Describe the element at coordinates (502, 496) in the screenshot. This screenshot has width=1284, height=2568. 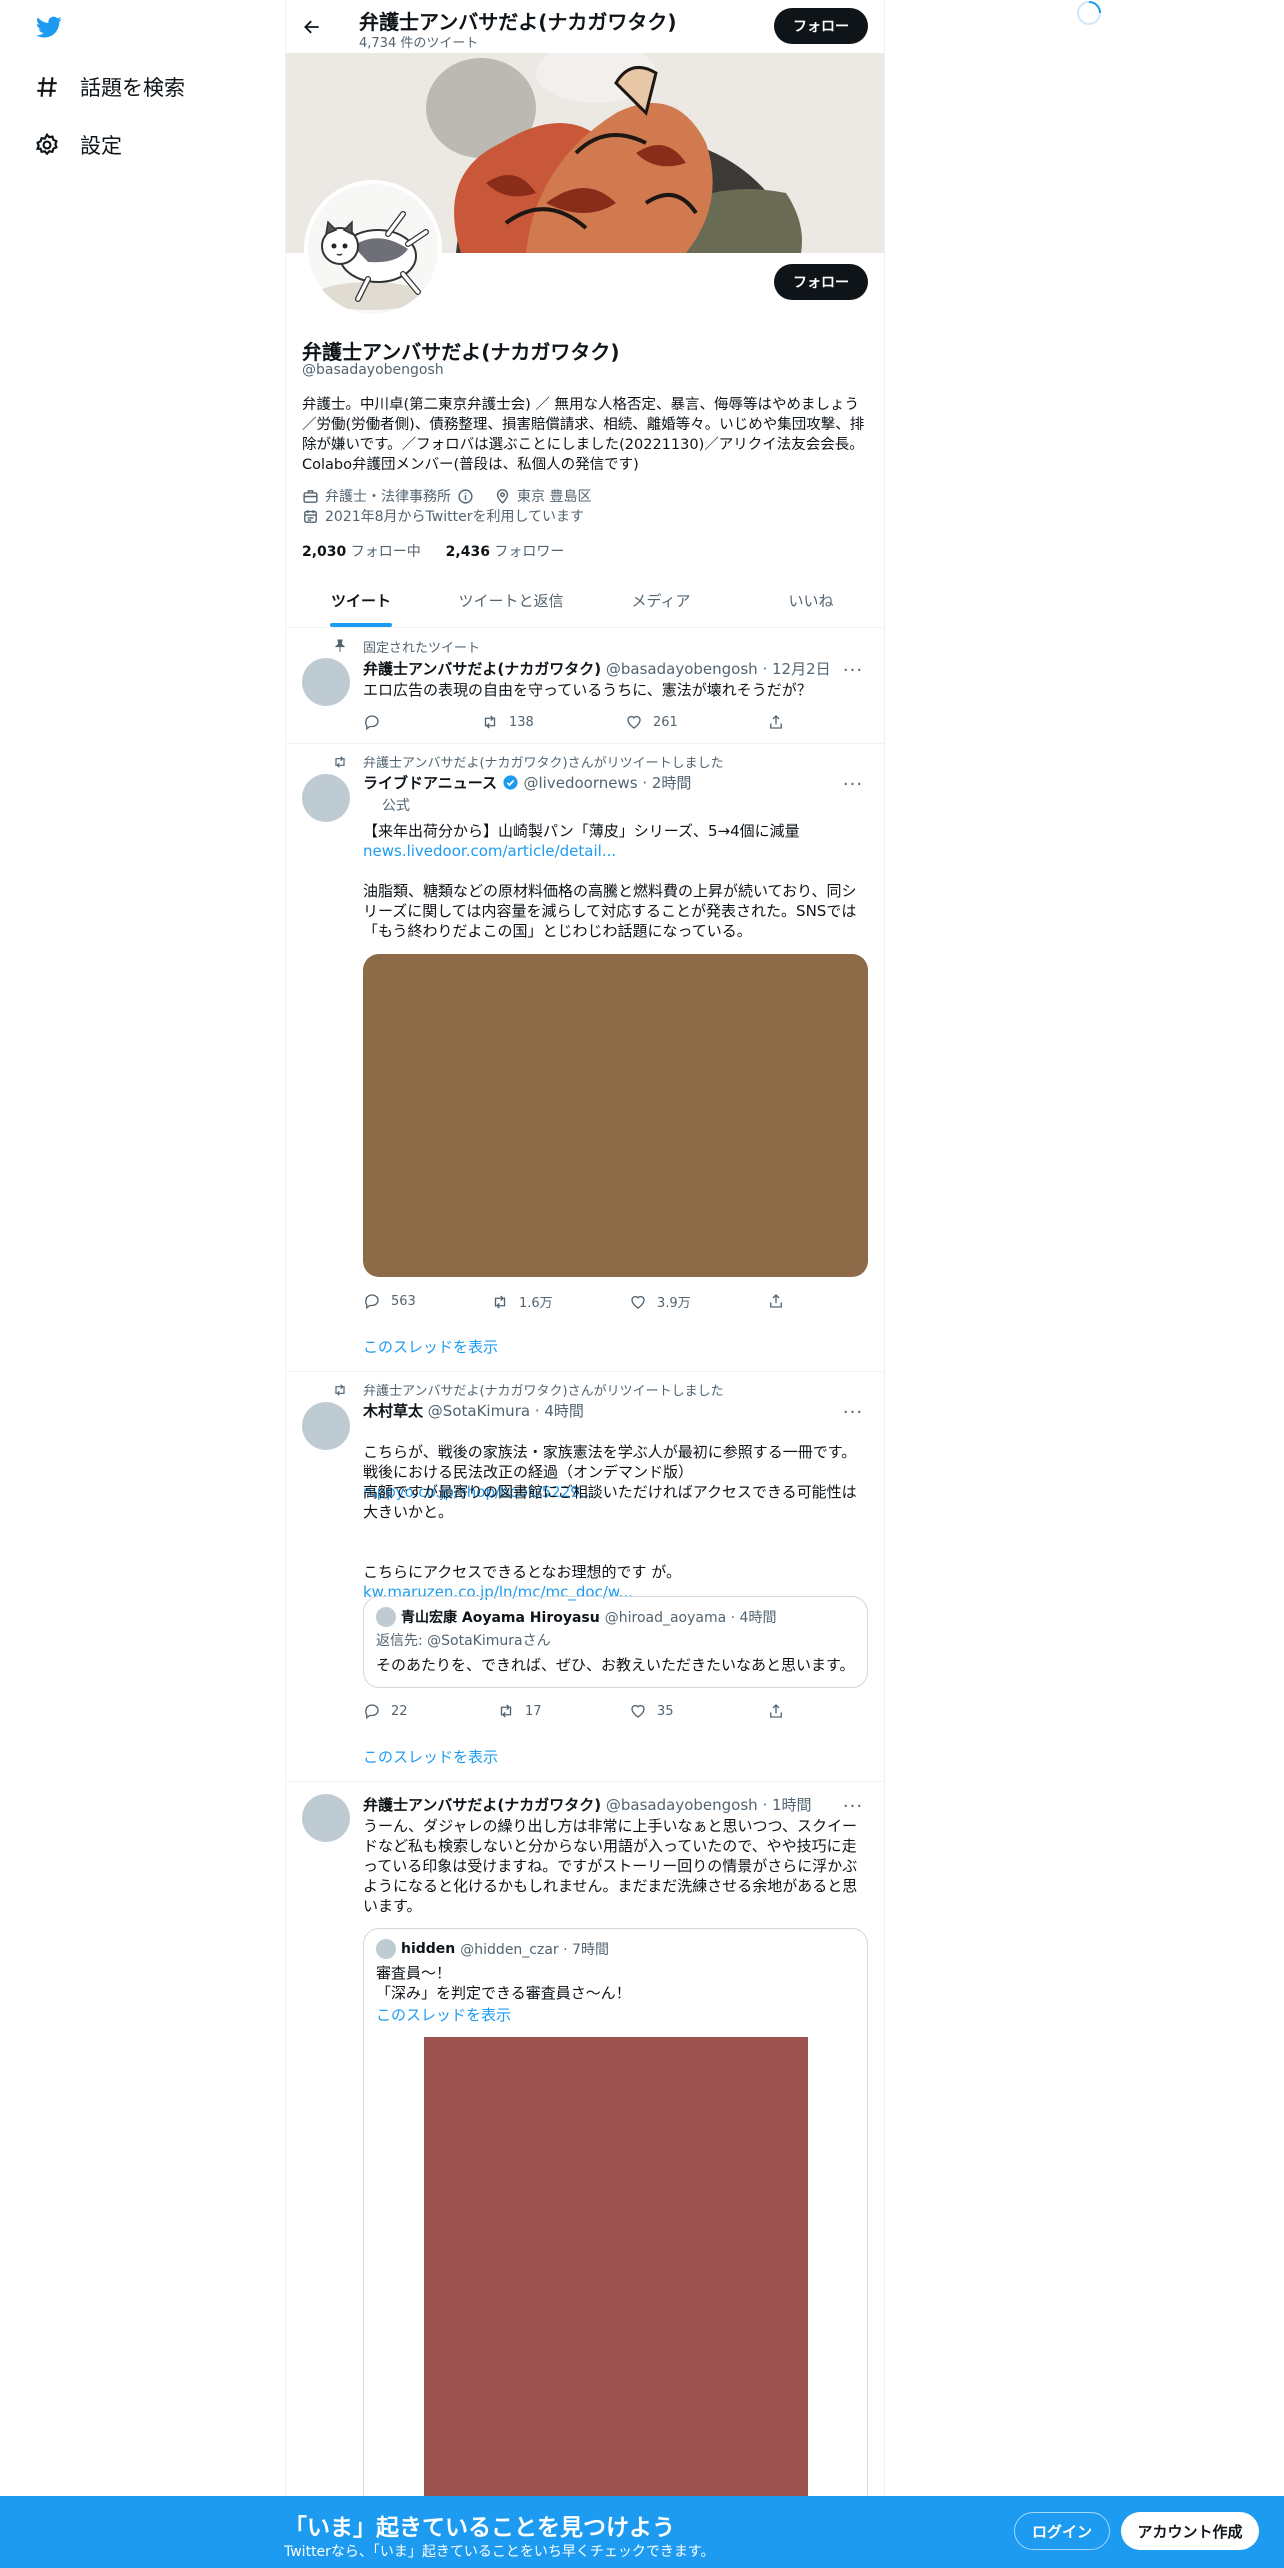
I see `location-pin-icon` at that location.